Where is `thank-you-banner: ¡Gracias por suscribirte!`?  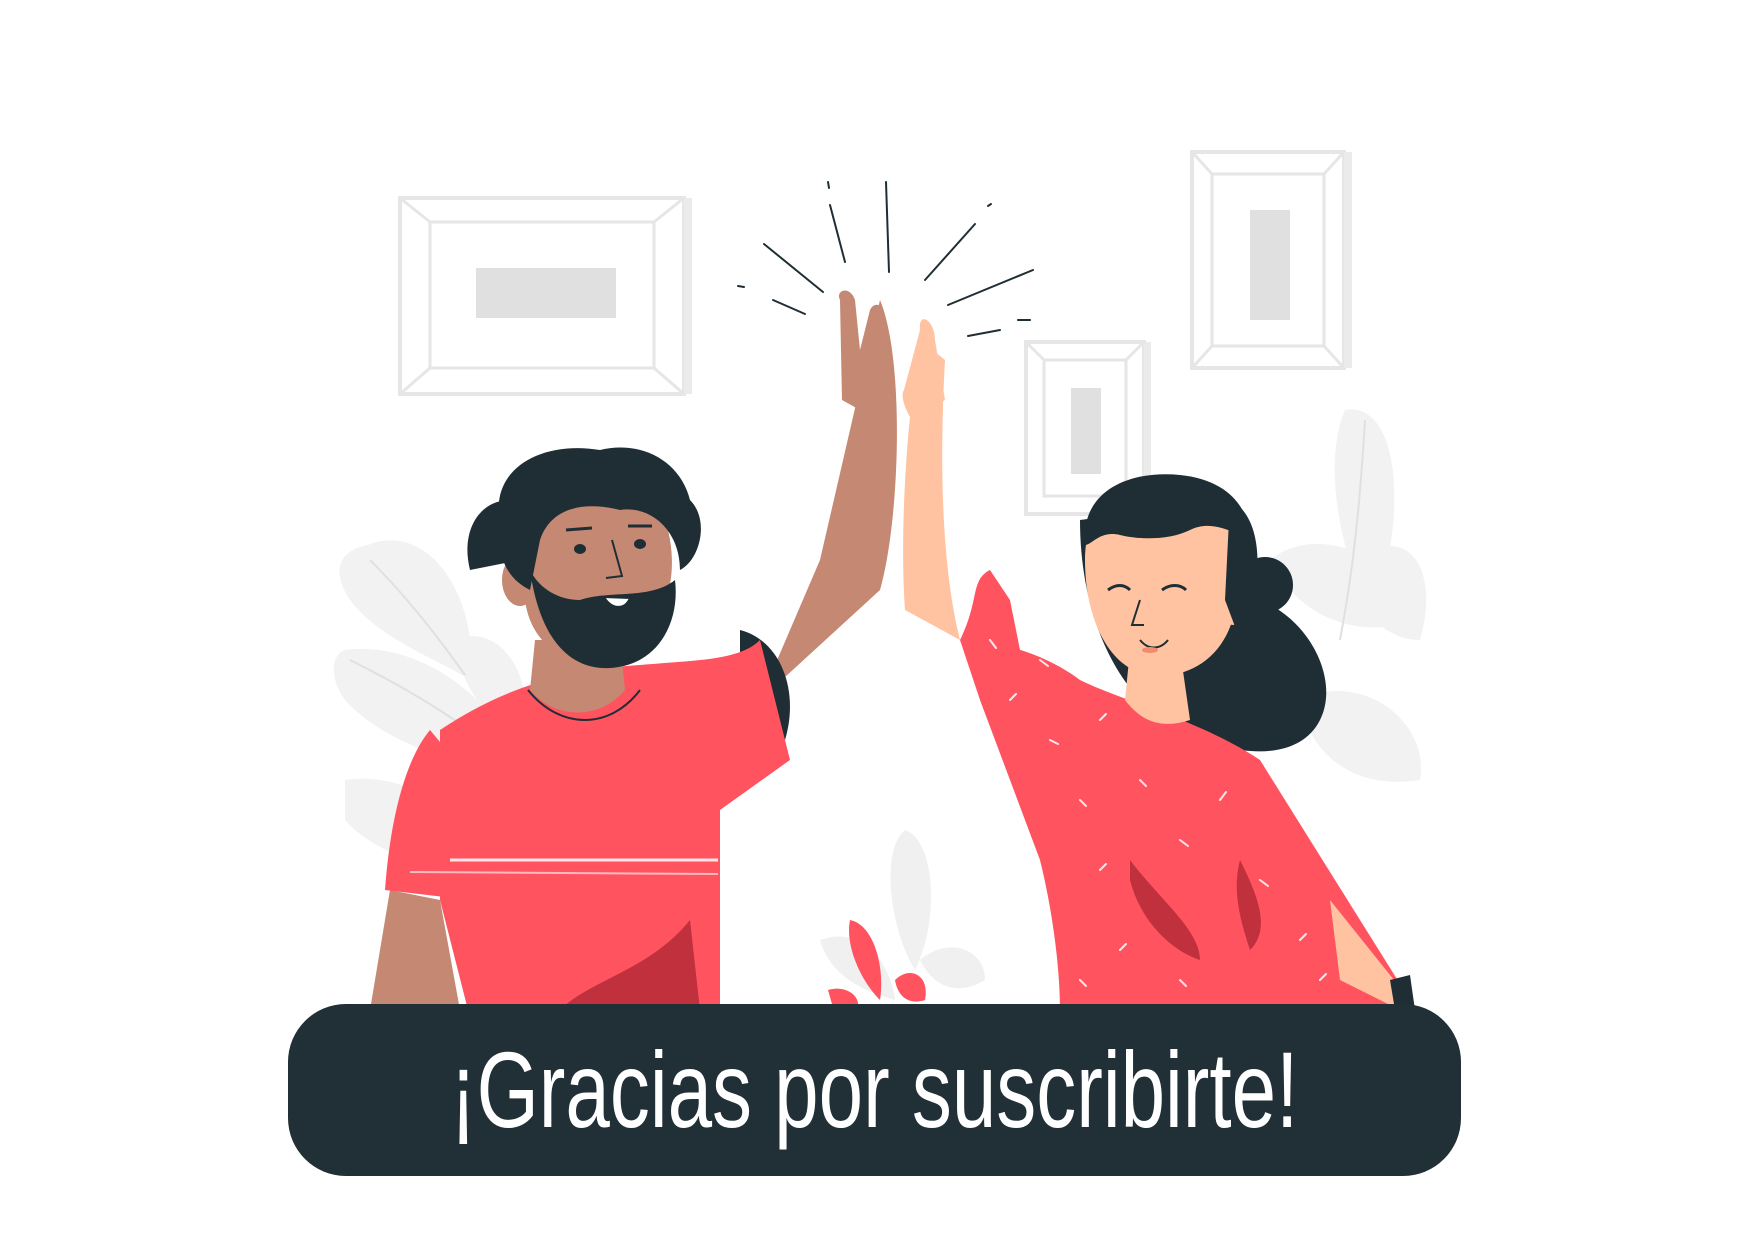 thank-you-banner: ¡Gracias por suscribirte! is located at coordinates (874, 1090).